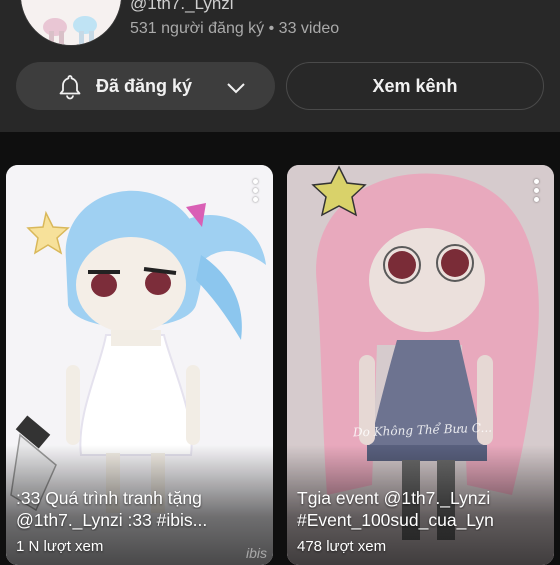  I want to click on chevron-down-icon, so click(236, 89).